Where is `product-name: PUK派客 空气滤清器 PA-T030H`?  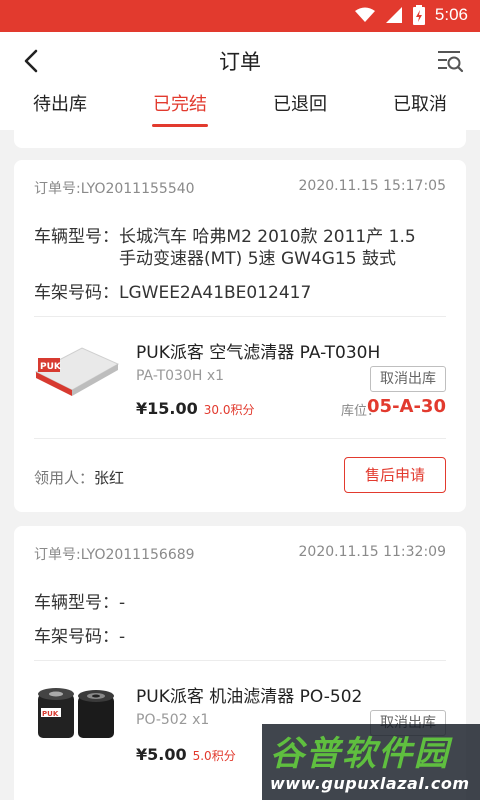
product-name: PUK派客 空气滤清器 PA-T030H is located at coordinates (258, 353).